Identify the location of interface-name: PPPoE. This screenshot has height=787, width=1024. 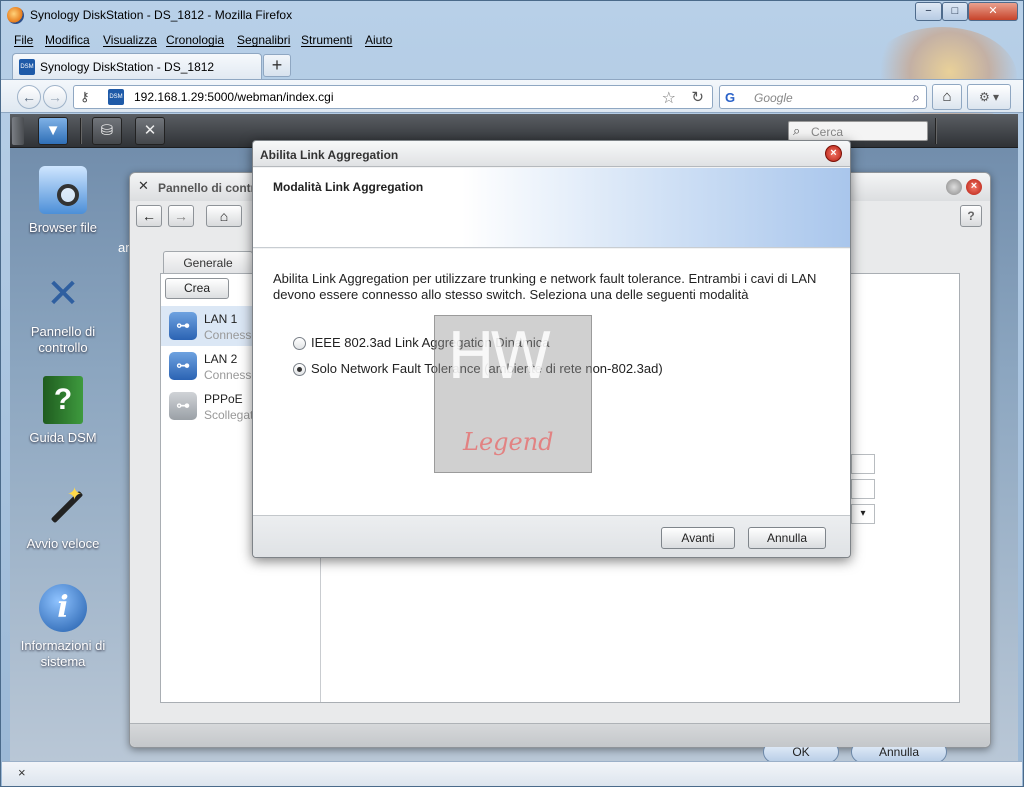
(223, 399).